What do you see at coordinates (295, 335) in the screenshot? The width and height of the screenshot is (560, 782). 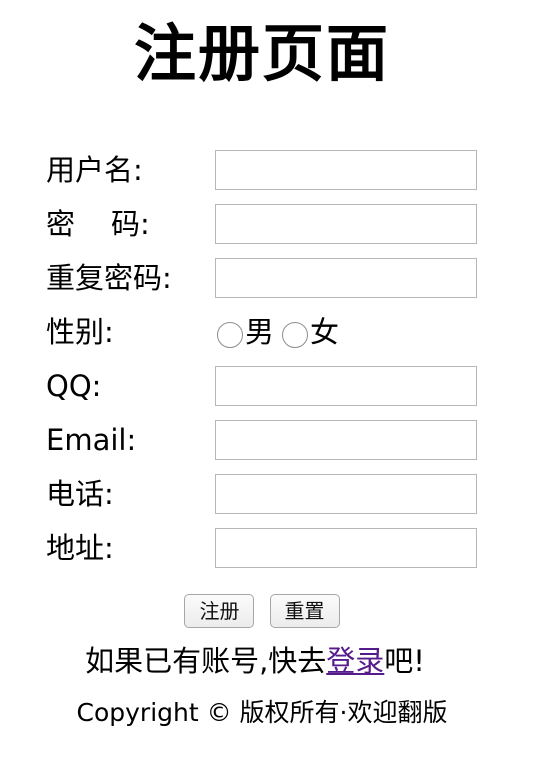 I see `gender-female-radio` at bounding box center [295, 335].